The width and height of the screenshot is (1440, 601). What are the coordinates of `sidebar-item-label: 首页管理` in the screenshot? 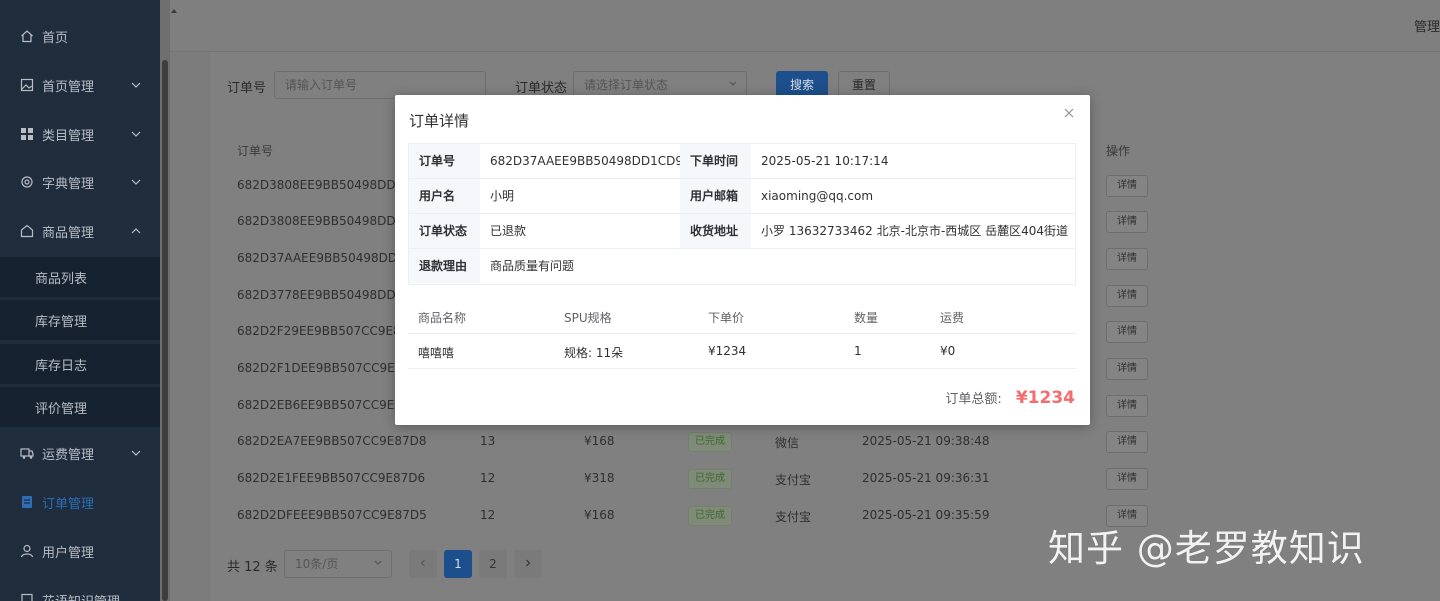 It's located at (68, 87).